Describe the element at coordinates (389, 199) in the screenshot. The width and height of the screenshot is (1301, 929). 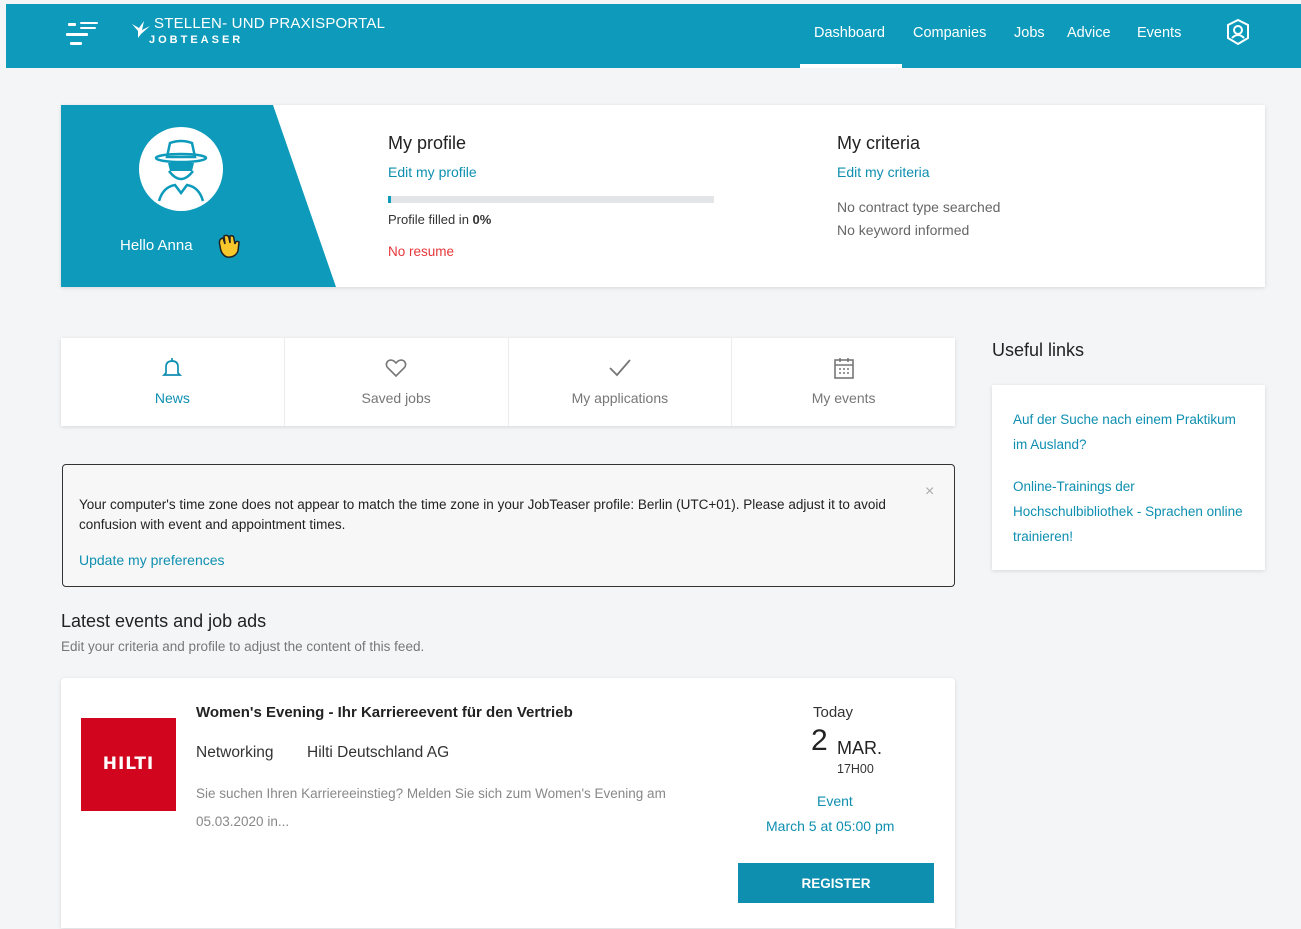
I see `profile-progress-fill` at that location.